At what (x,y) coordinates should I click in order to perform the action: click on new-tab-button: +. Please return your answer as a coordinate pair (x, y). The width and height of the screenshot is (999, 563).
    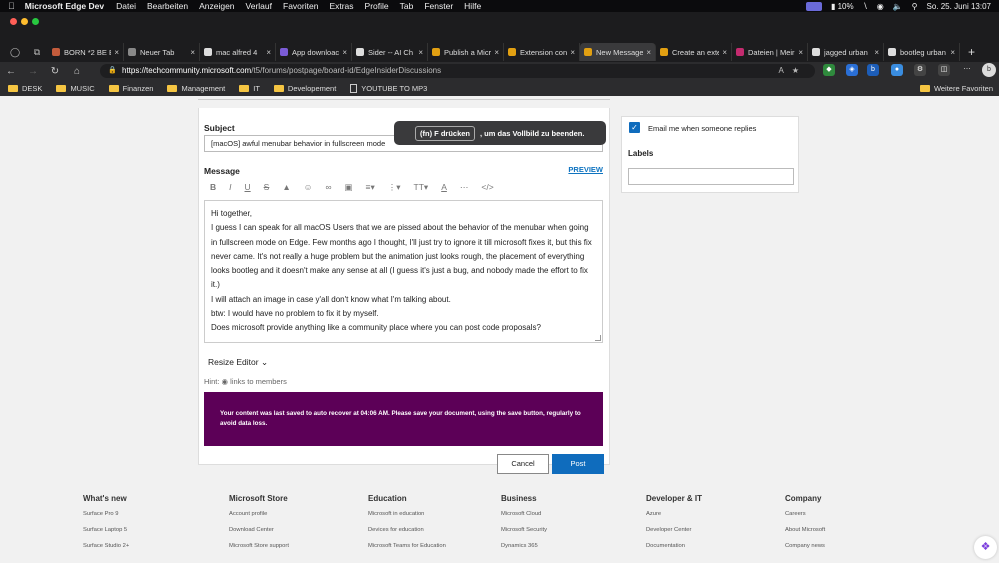
    Looking at the image, I should click on (971, 52).